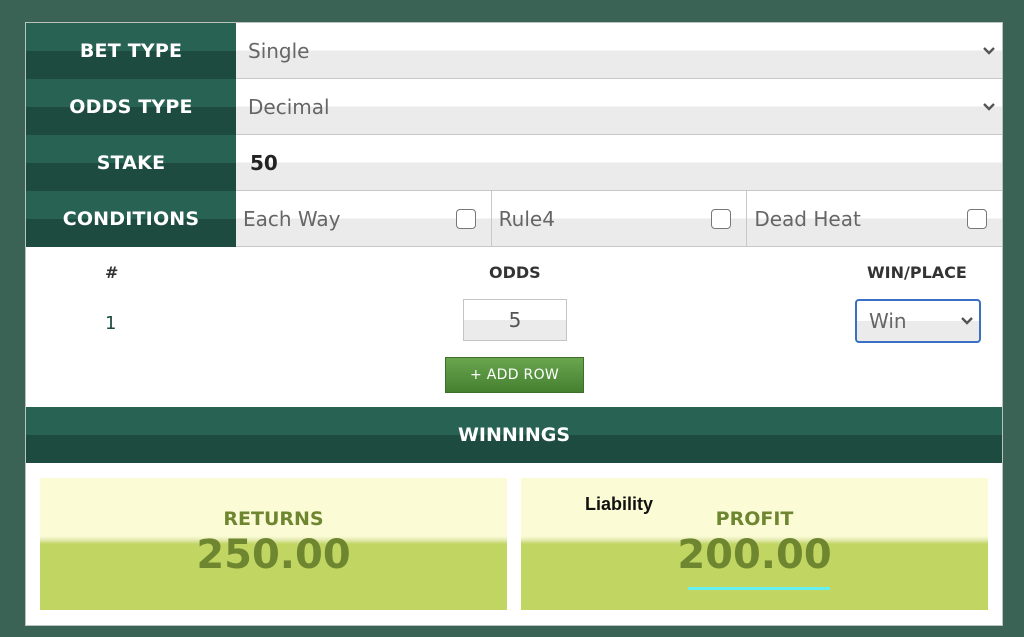  I want to click on profit-underline, so click(759, 588).